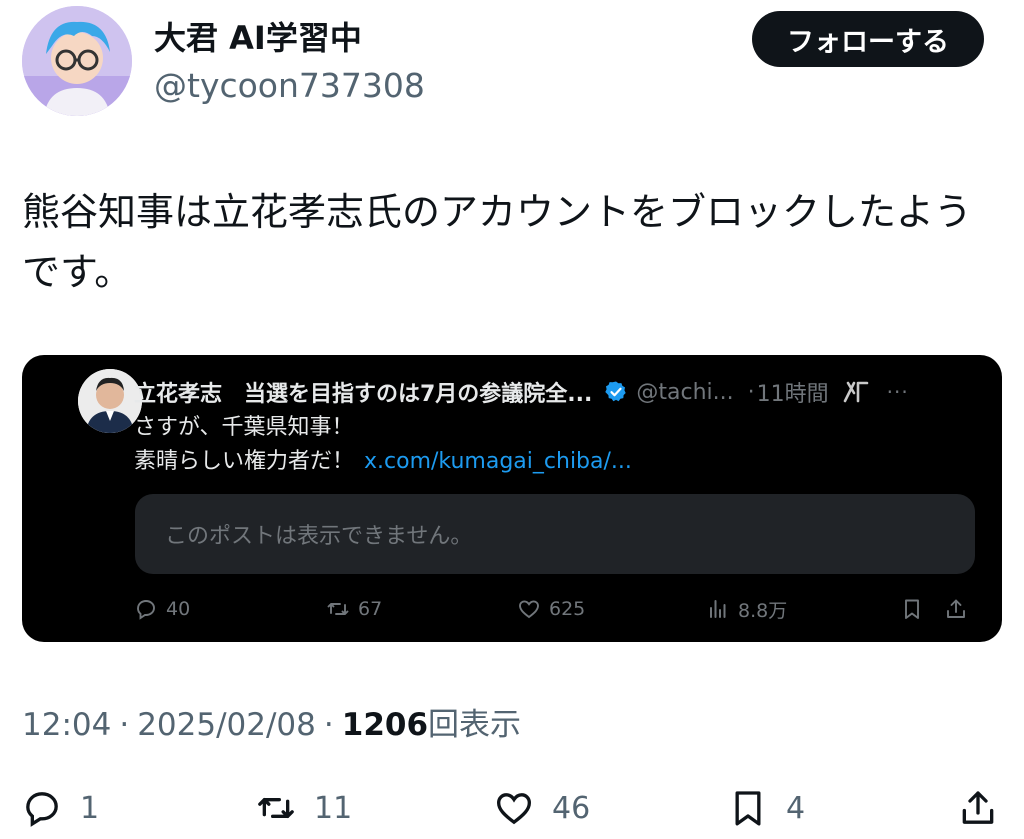 This screenshot has height=839, width=1024. I want to click on author-handle: @tycoon737308, so click(289, 86).